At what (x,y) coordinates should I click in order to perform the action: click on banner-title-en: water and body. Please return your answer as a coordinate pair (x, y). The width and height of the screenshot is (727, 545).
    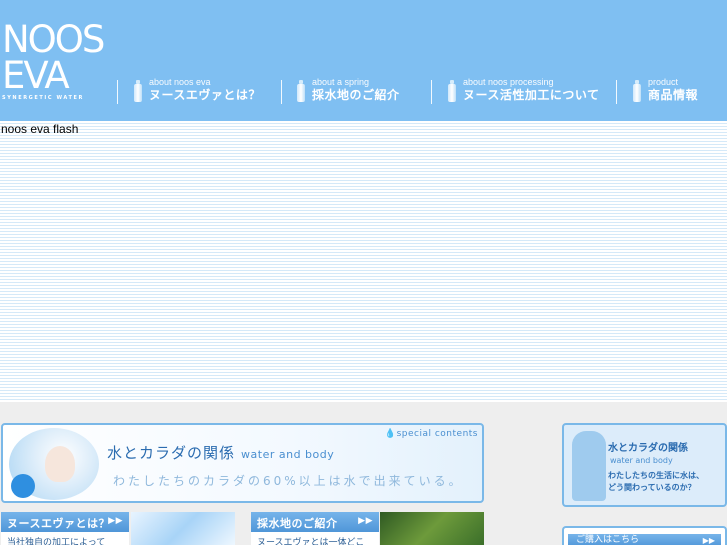
    Looking at the image, I should click on (288, 454).